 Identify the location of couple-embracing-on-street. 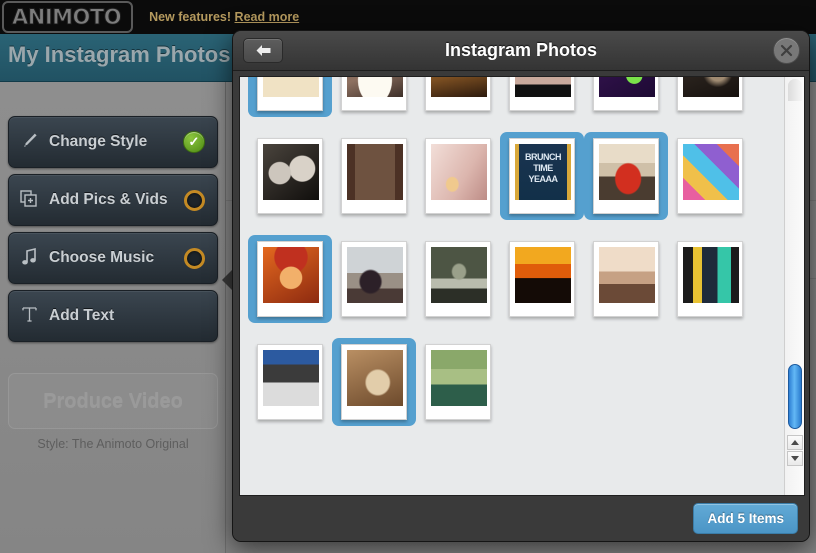
(375, 275).